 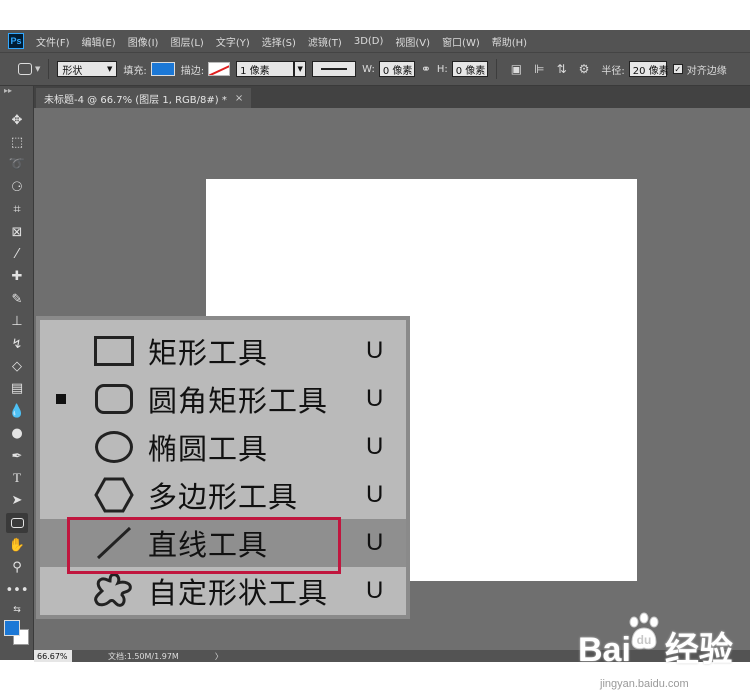 I want to click on menu-item-ellipse-tool: 椭圆工具 U, so click(x=223, y=447).